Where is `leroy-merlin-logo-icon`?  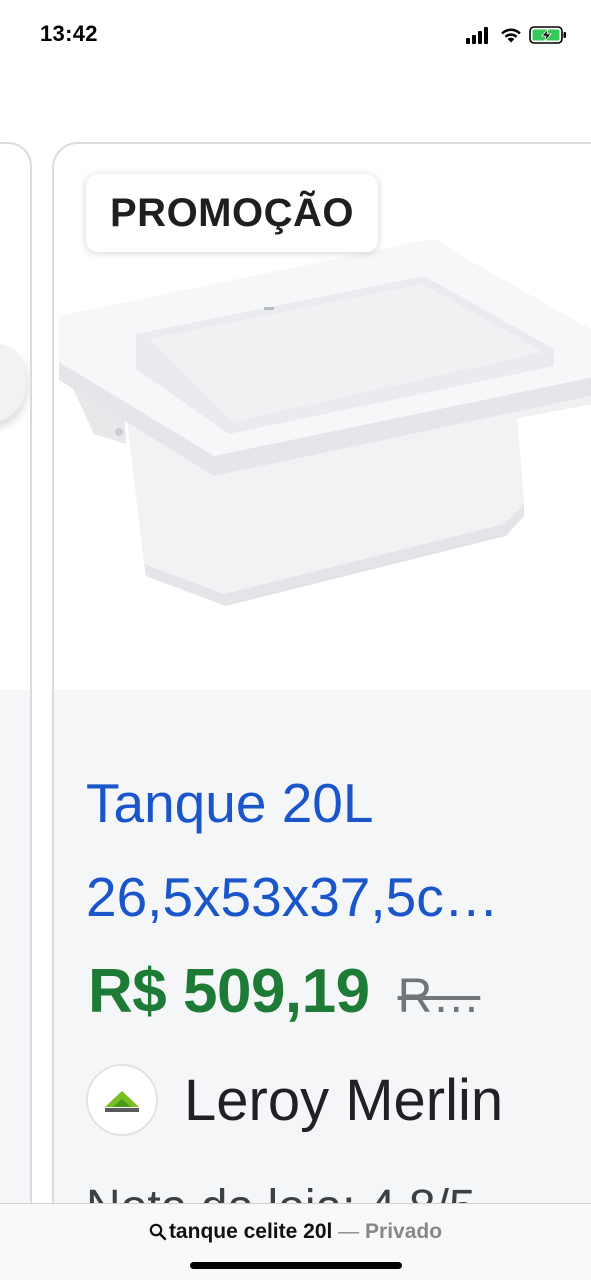 leroy-merlin-logo-icon is located at coordinates (122, 1101).